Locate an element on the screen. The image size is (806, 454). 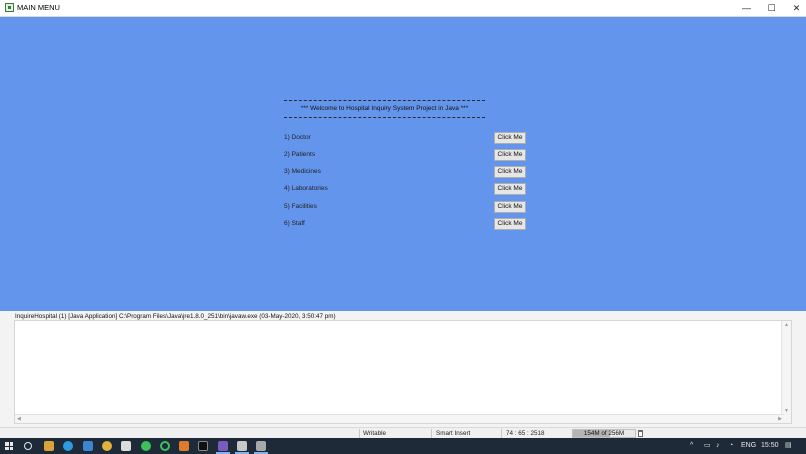
console-vertical-scrollbar: ▲ ▼ is located at coordinates (786, 372).